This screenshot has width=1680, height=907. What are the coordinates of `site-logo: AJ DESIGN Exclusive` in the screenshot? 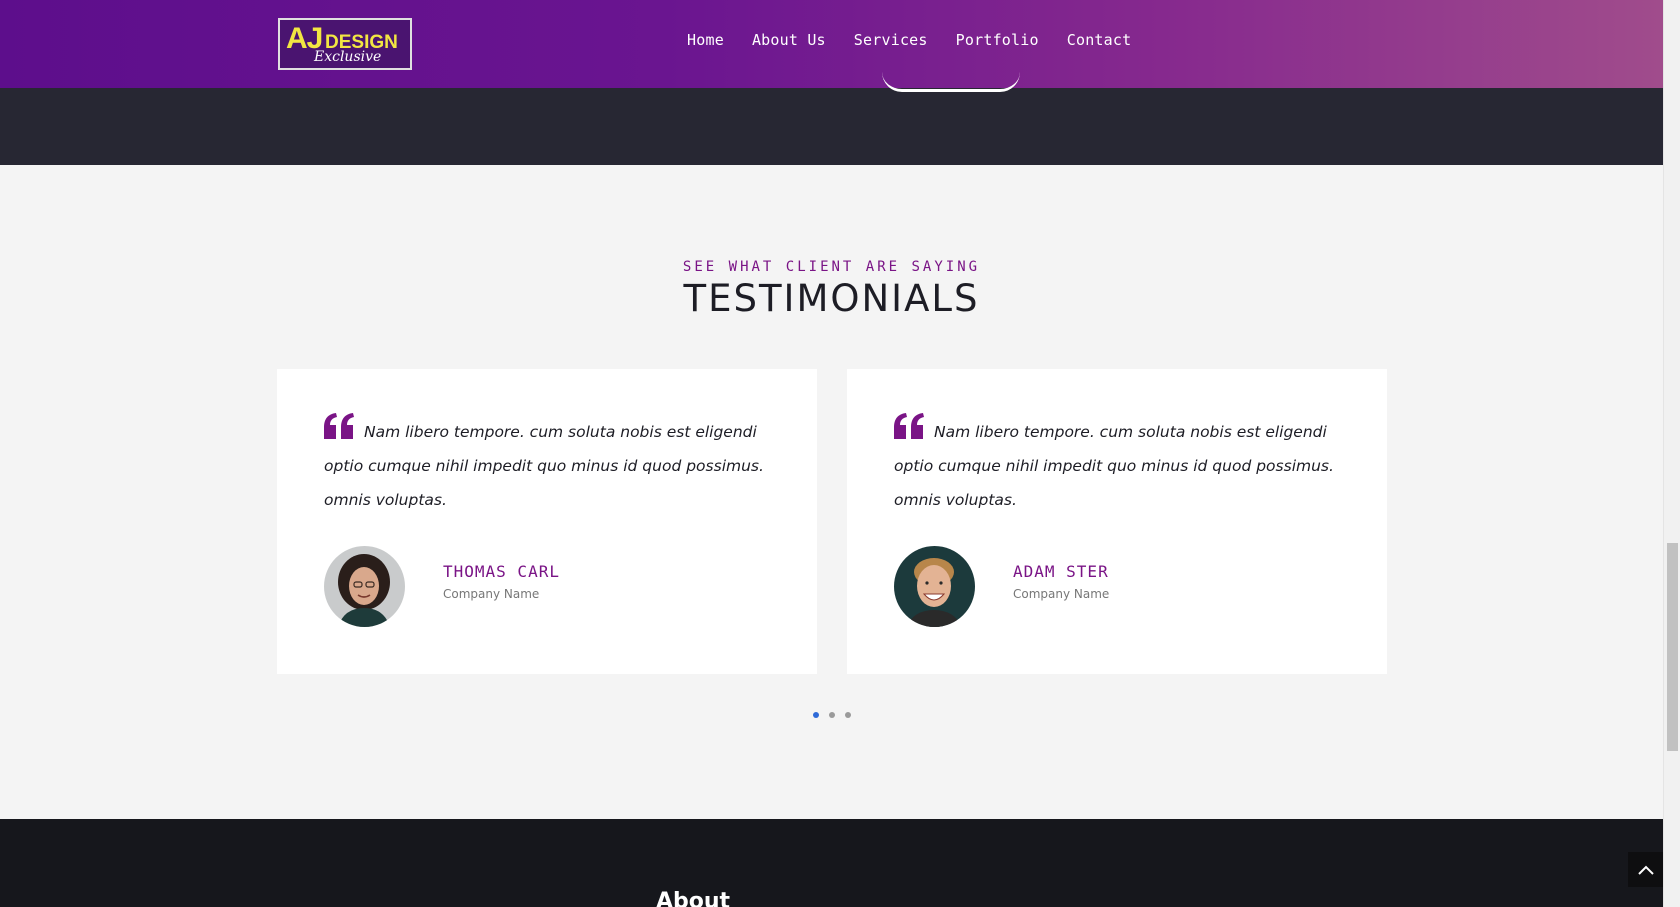 It's located at (345, 44).